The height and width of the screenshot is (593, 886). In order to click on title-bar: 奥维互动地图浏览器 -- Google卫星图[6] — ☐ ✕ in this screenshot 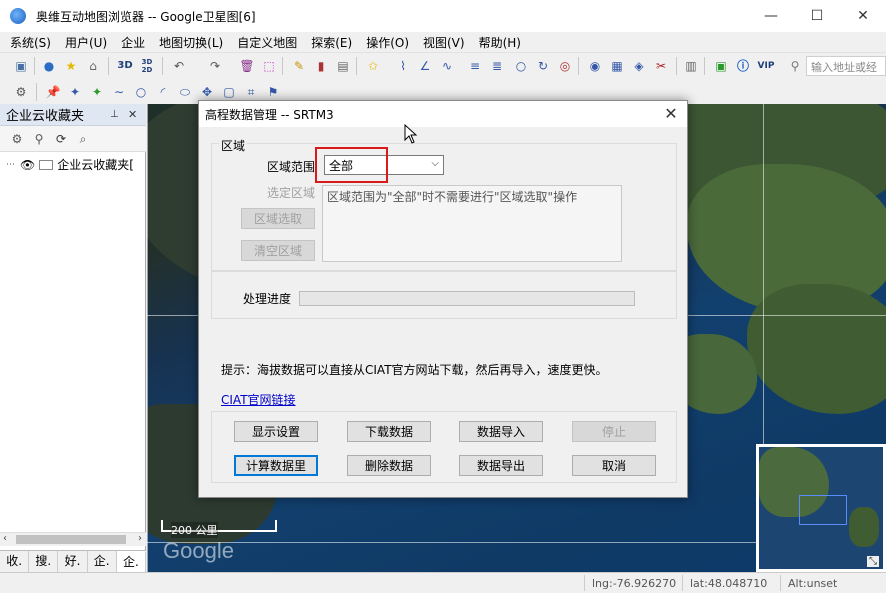, I will do `click(443, 16)`.